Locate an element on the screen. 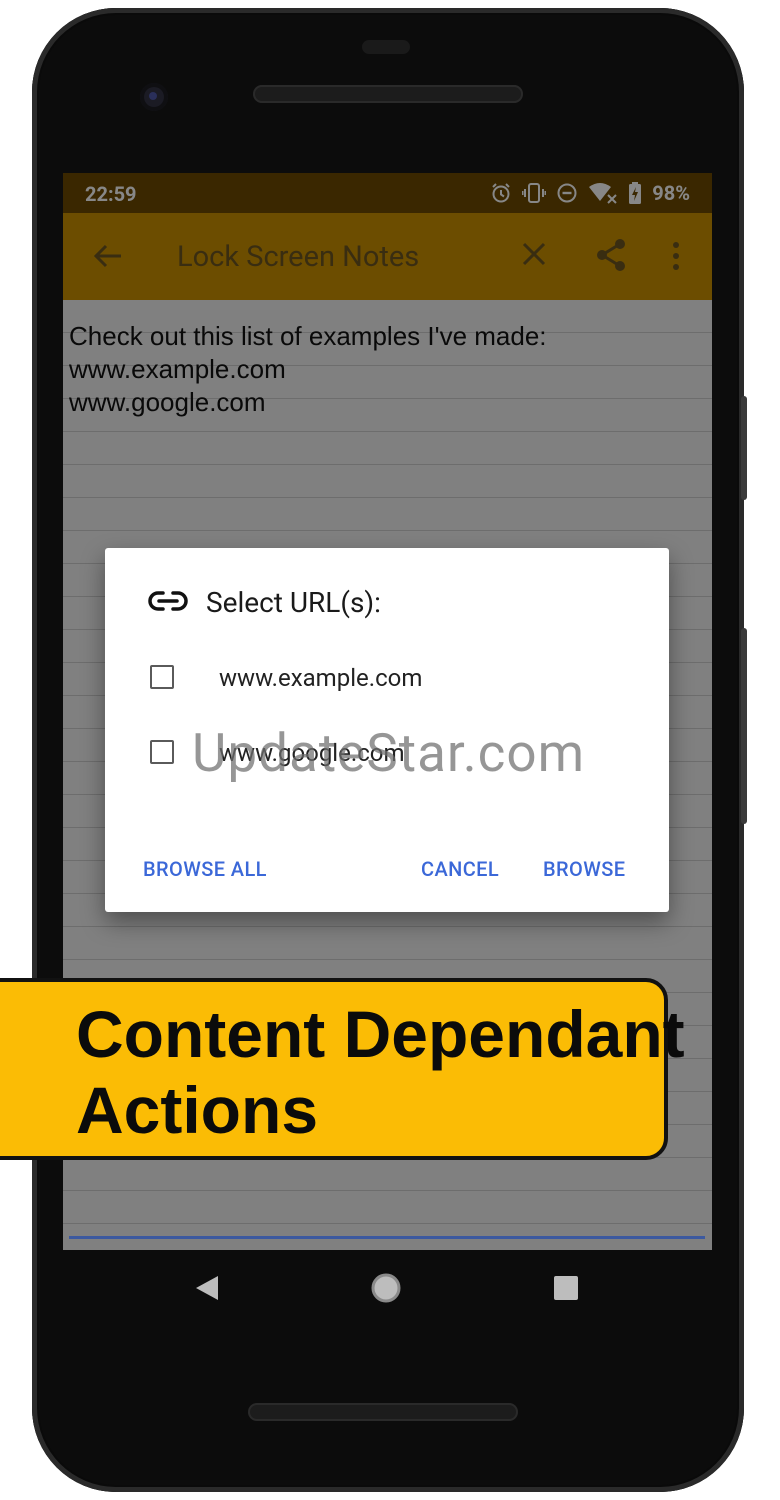  link-icon is located at coordinates (168, 601).